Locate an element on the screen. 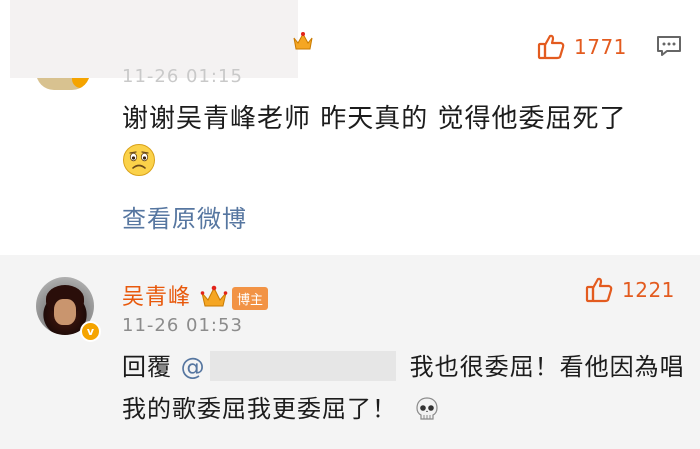 The height and width of the screenshot is (449, 700). like-button: 1771 is located at coordinates (581, 47).